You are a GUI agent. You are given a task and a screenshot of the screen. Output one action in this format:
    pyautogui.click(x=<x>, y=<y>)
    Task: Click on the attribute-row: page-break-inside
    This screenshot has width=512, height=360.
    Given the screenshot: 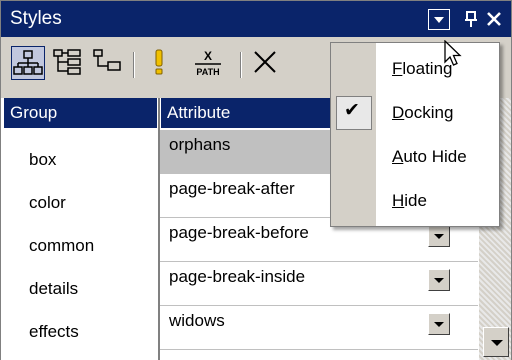 What is the action you would take?
    pyautogui.click(x=319, y=284)
    